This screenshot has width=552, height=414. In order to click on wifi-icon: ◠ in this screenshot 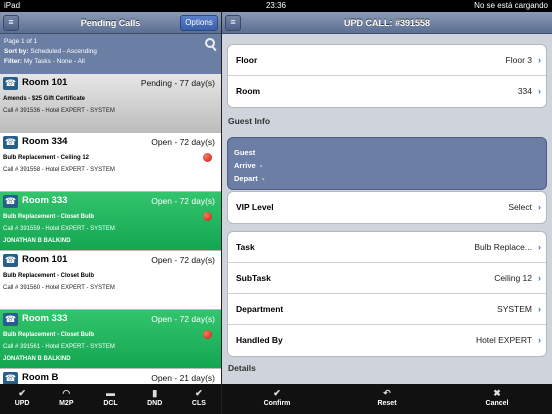, I will do `click(66, 393)`.